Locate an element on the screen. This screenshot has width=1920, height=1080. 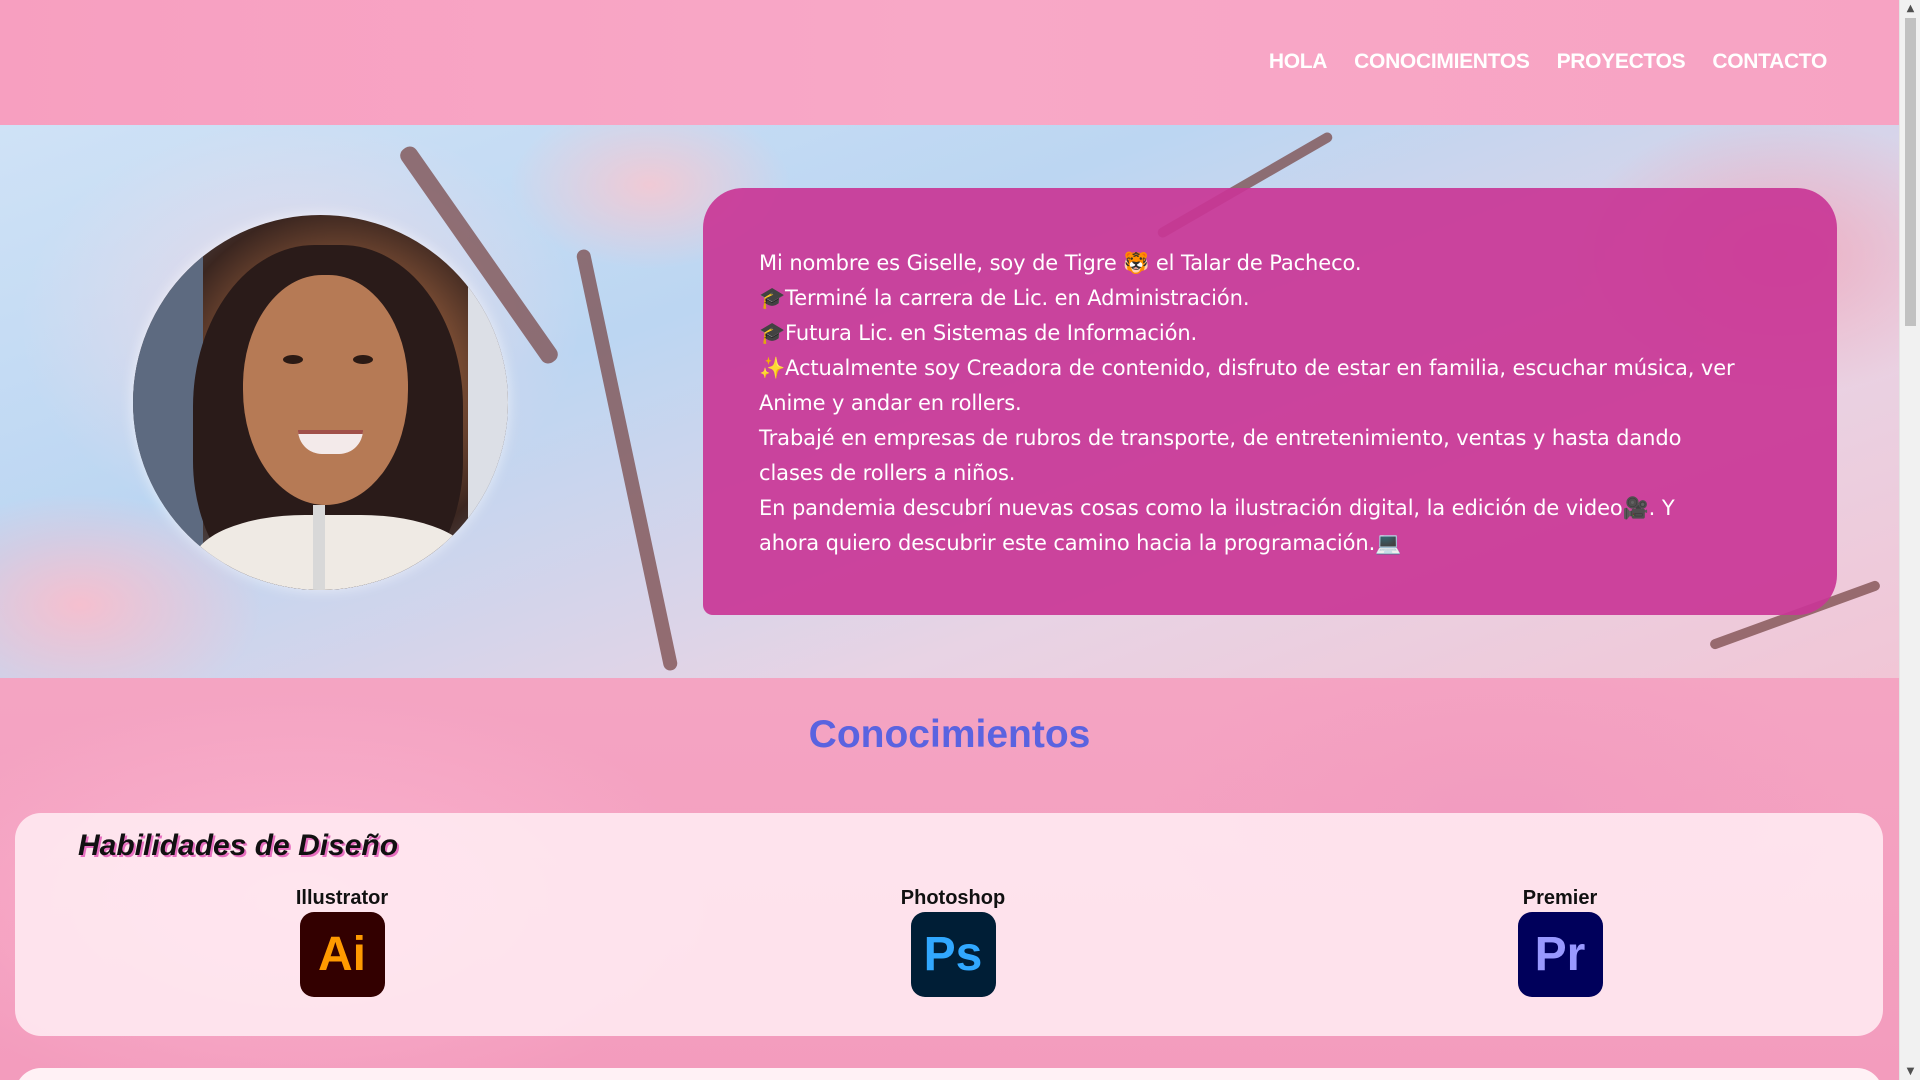
photoshop-icon: Ps is located at coordinates (953, 954).